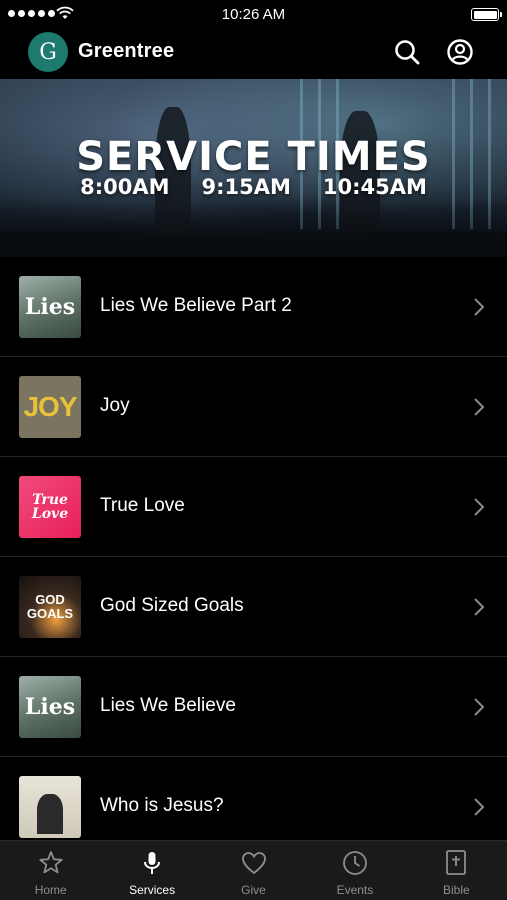  I want to click on battery-icon, so click(486, 14).